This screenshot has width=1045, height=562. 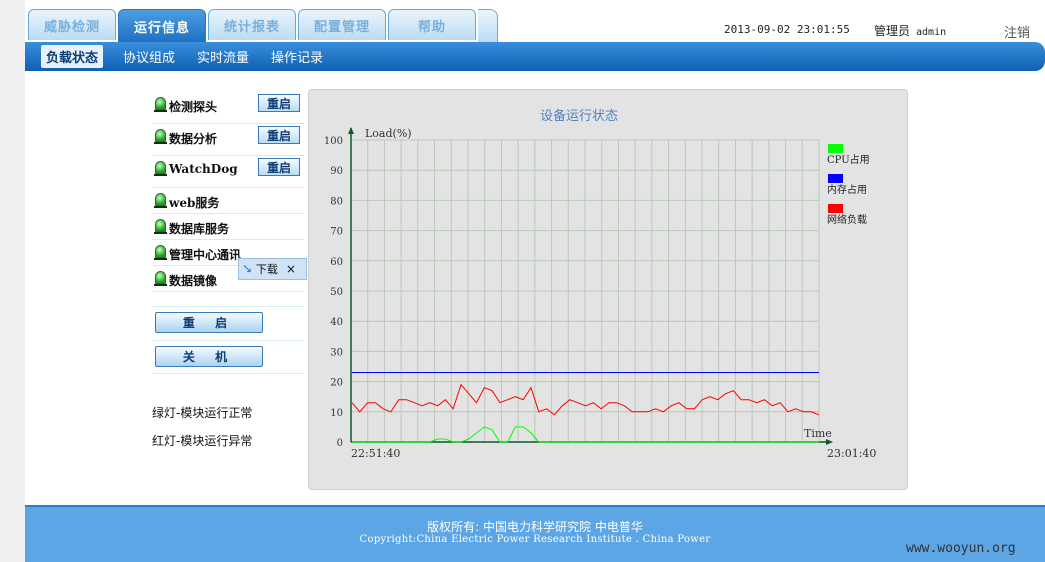 What do you see at coordinates (535, 527) in the screenshot?
I see `copyright-cn: 版权所有: 中国电力科学研究院 中电普华` at bounding box center [535, 527].